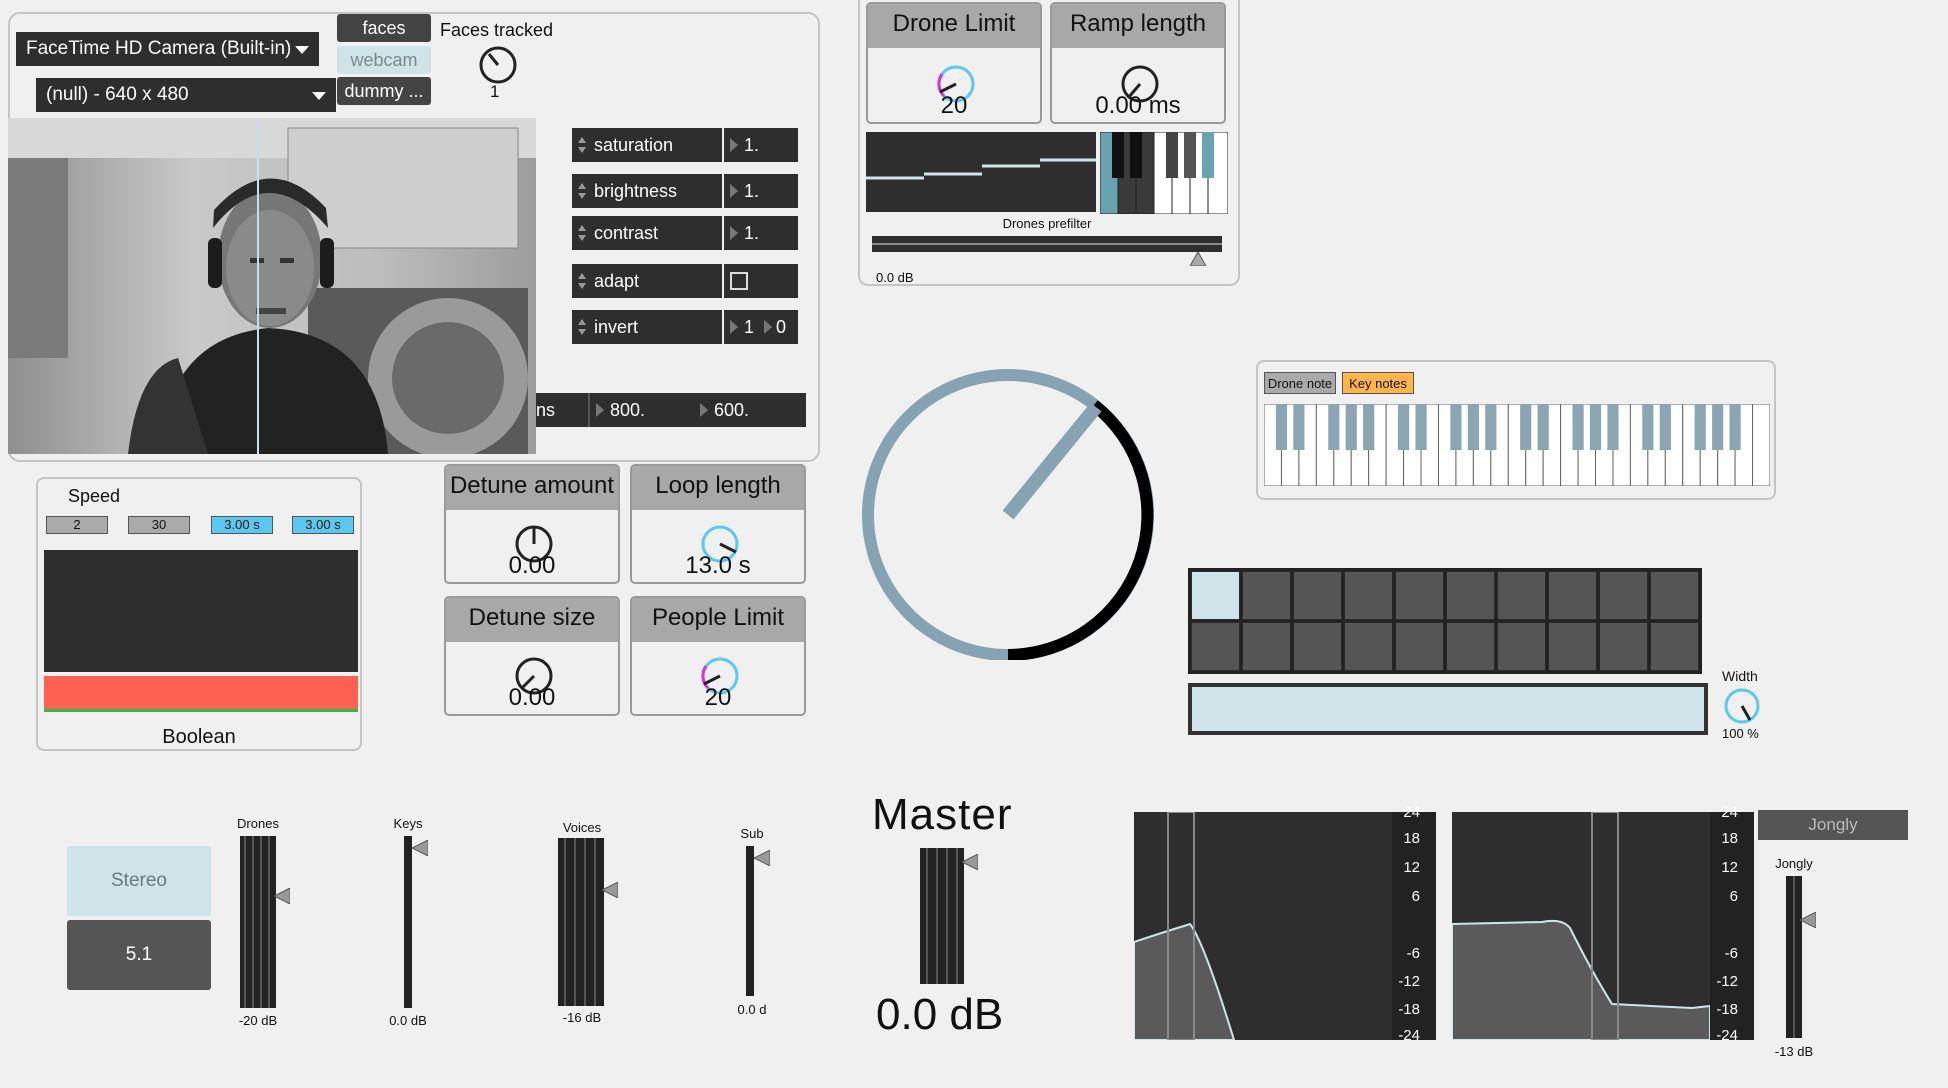  Describe the element at coordinates (1138, 105) in the screenshot. I see `ramp-length-value: 0.00 ms` at that location.